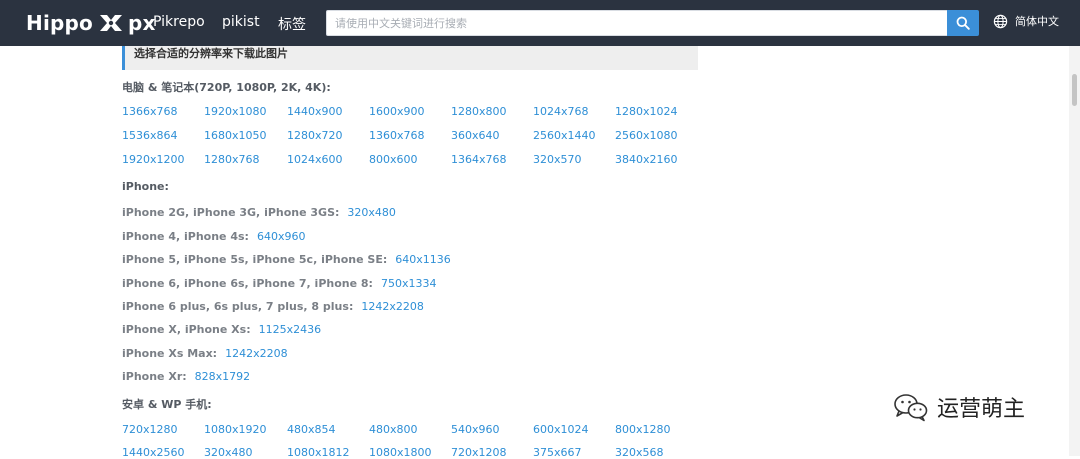 This screenshot has height=459, width=1080. Describe the element at coordinates (1074, 251) in the screenshot. I see `page-scrollbar` at that location.